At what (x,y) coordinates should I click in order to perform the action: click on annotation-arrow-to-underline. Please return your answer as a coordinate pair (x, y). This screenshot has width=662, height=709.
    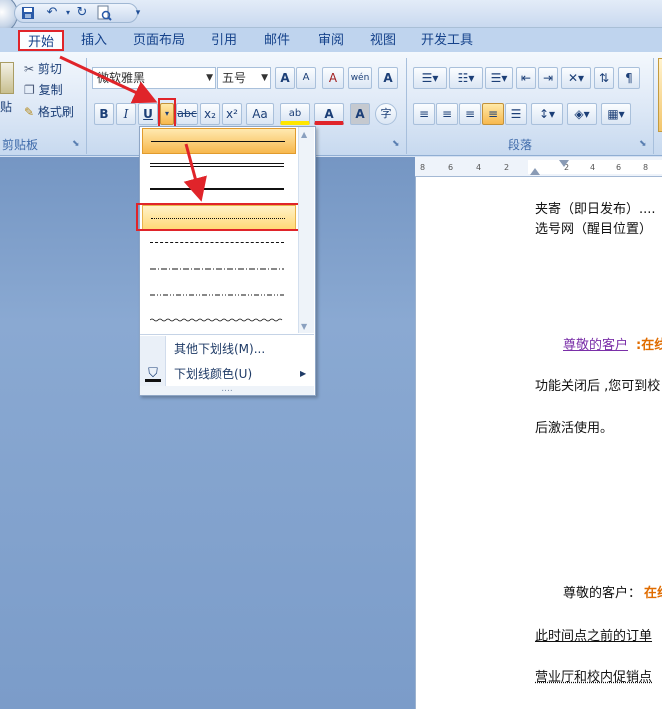
    Looking at the image, I should click on (108, 79).